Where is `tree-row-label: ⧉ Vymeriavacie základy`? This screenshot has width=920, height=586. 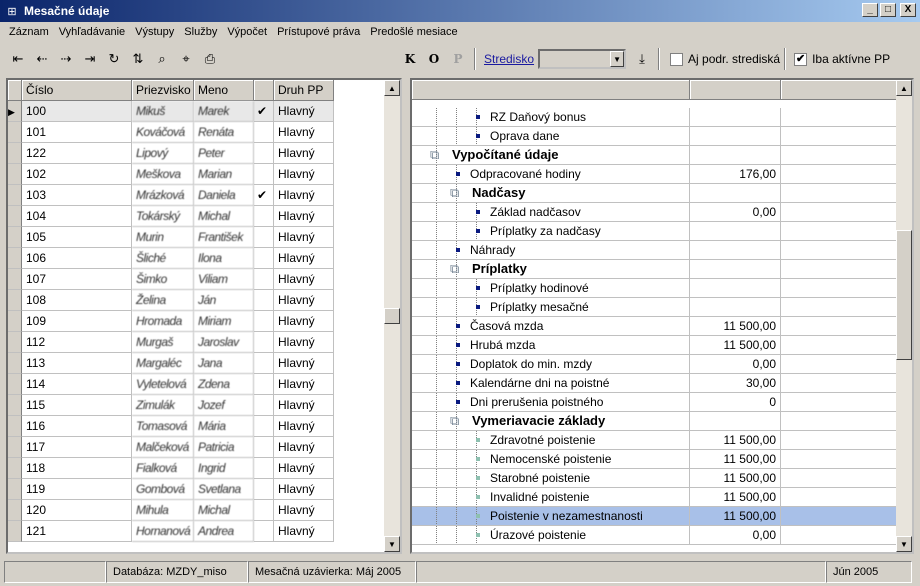 tree-row-label: ⧉ Vymeriavacie základy is located at coordinates (551, 421).